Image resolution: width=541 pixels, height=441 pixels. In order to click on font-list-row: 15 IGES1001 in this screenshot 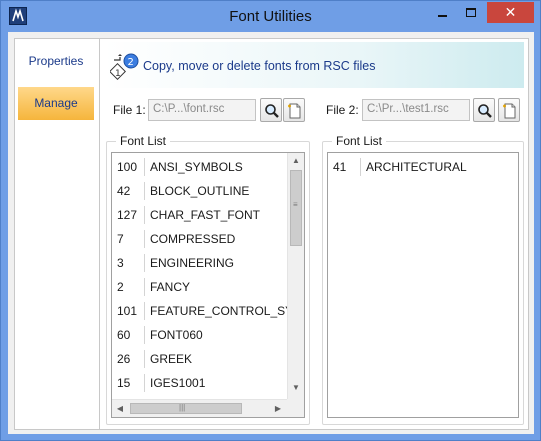, I will do `click(199, 383)`.